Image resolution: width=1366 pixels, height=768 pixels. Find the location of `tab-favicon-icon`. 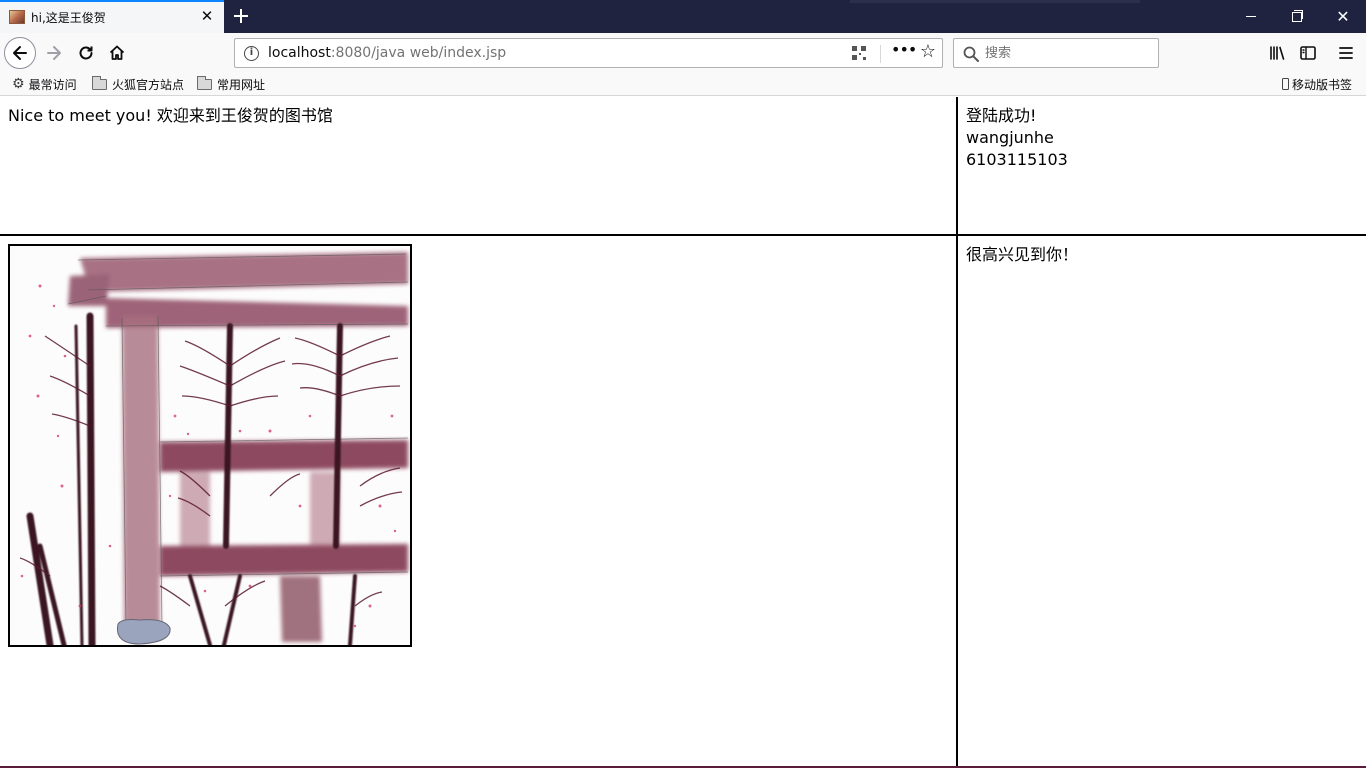

tab-favicon-icon is located at coordinates (17, 17).